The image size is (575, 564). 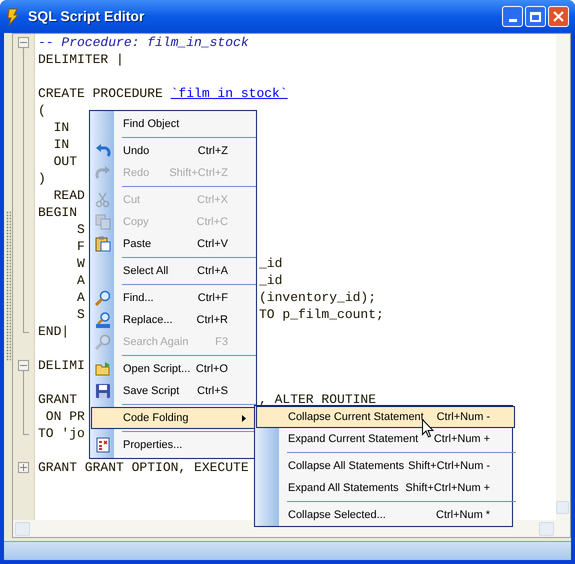 I want to click on menu-item: Collapse Selected... Ctrl+Num *, so click(x=386, y=515).